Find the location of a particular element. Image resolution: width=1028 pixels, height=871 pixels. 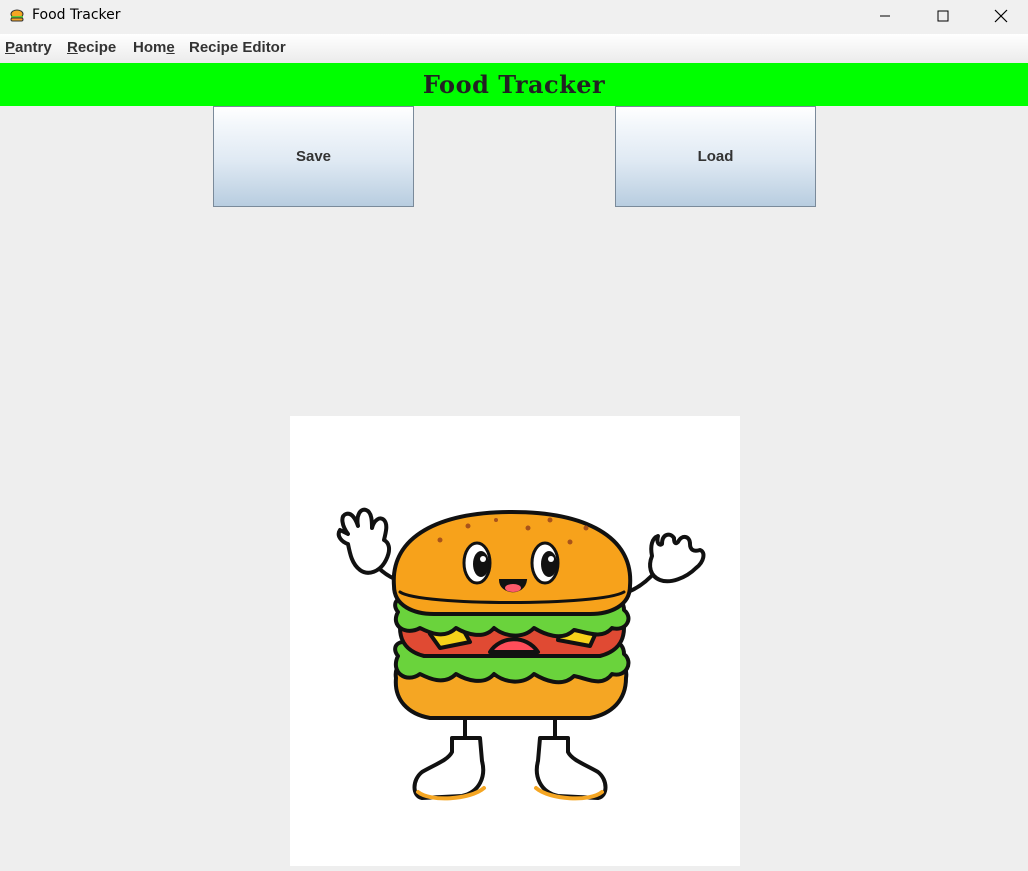

close-icon is located at coordinates (1001, 16).